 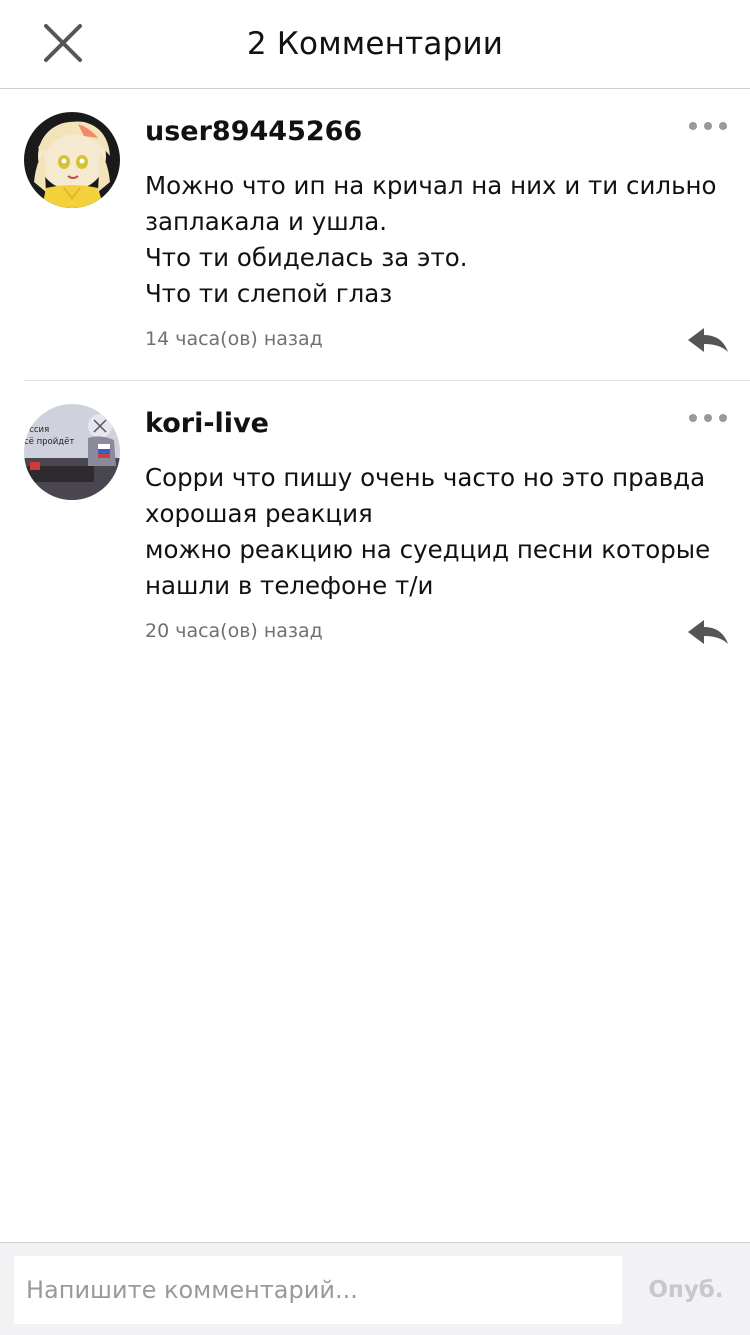 What do you see at coordinates (425, 477) in the screenshot?
I see `comment-line: Сорри что пишу очень часто но это правда` at bounding box center [425, 477].